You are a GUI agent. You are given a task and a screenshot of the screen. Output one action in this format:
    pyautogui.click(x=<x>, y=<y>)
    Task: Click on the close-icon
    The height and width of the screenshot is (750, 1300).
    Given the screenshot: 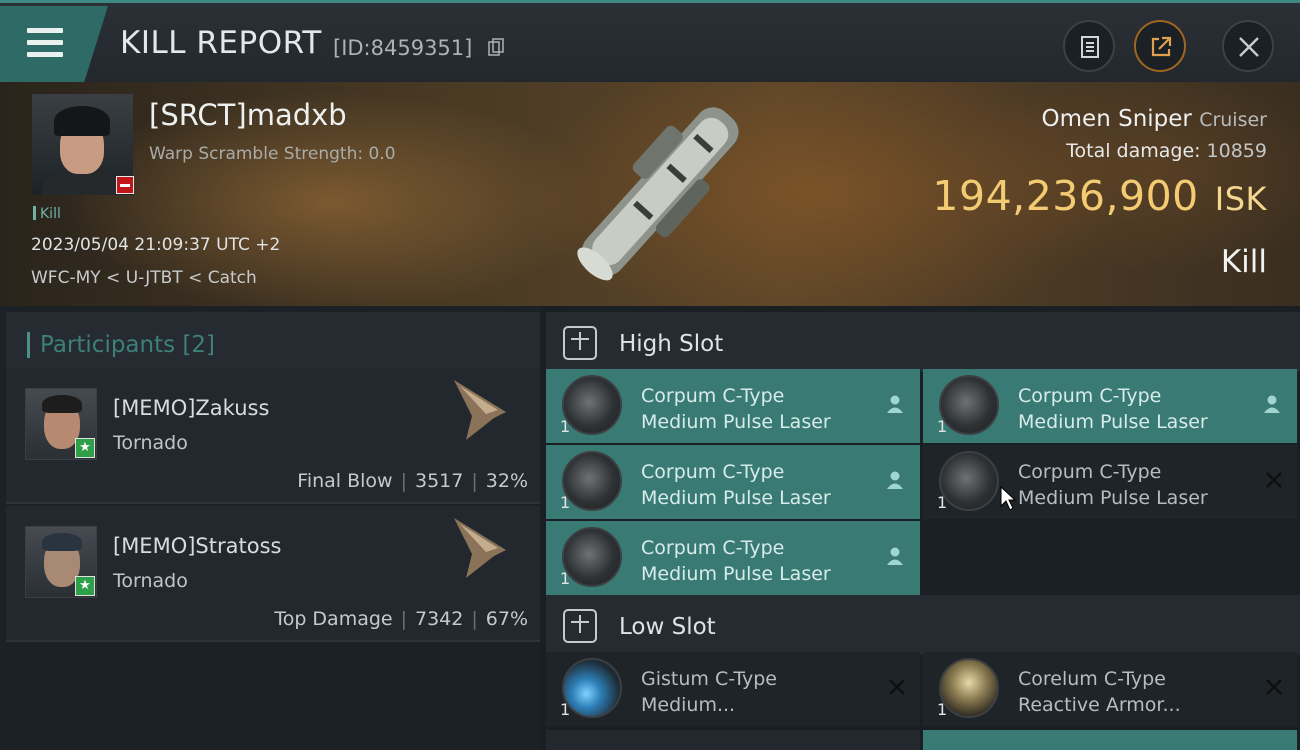 What is the action you would take?
    pyautogui.click(x=1249, y=47)
    